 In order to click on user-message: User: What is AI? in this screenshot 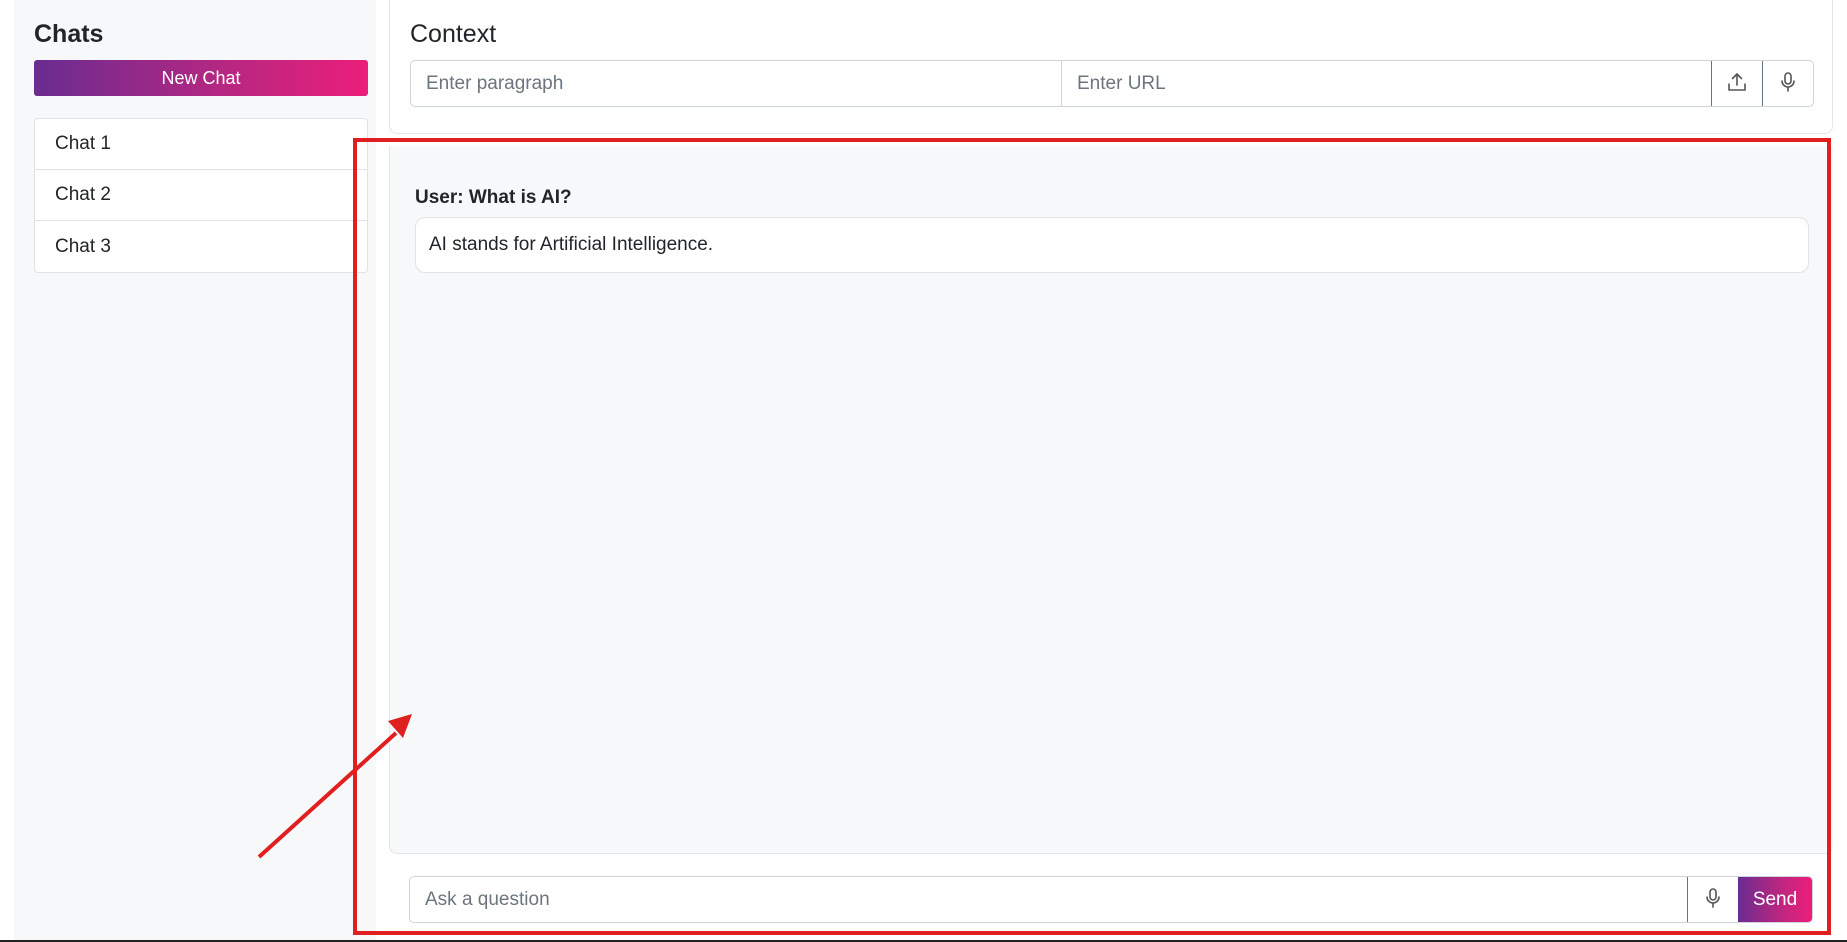, I will do `click(493, 197)`.